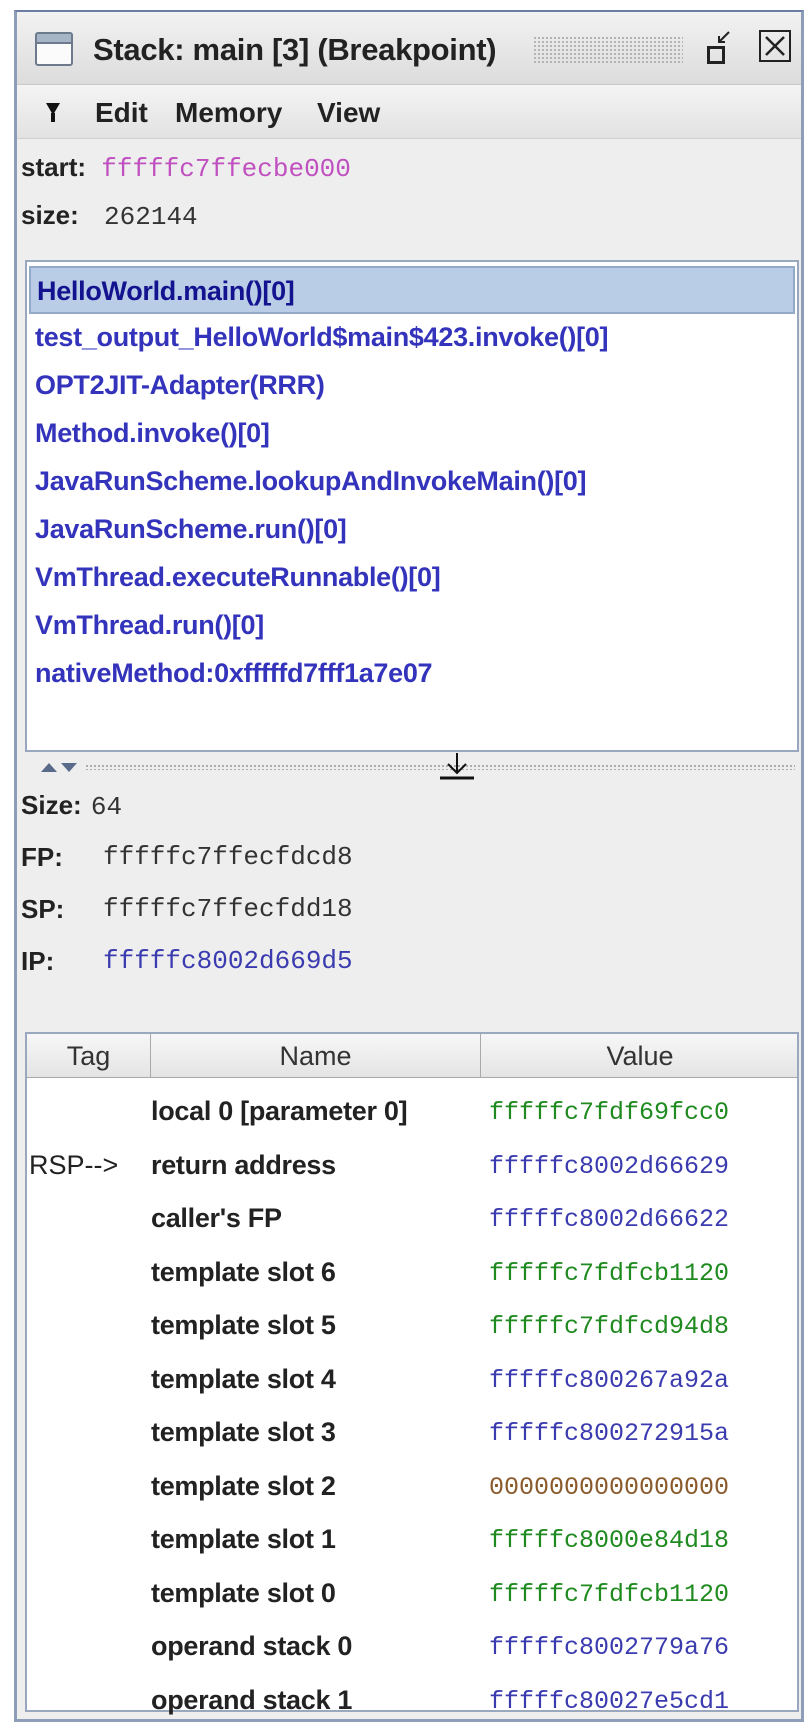  I want to click on menu-bar: Edit Memory View, so click(409, 112).